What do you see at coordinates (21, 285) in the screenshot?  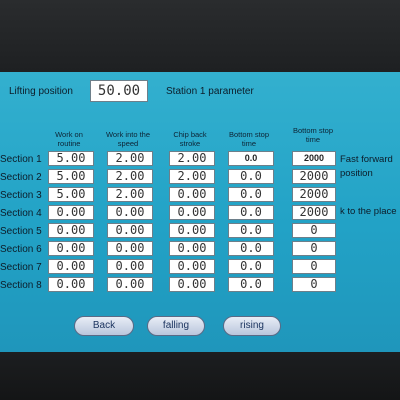 I see `row-label: Section 8` at bounding box center [21, 285].